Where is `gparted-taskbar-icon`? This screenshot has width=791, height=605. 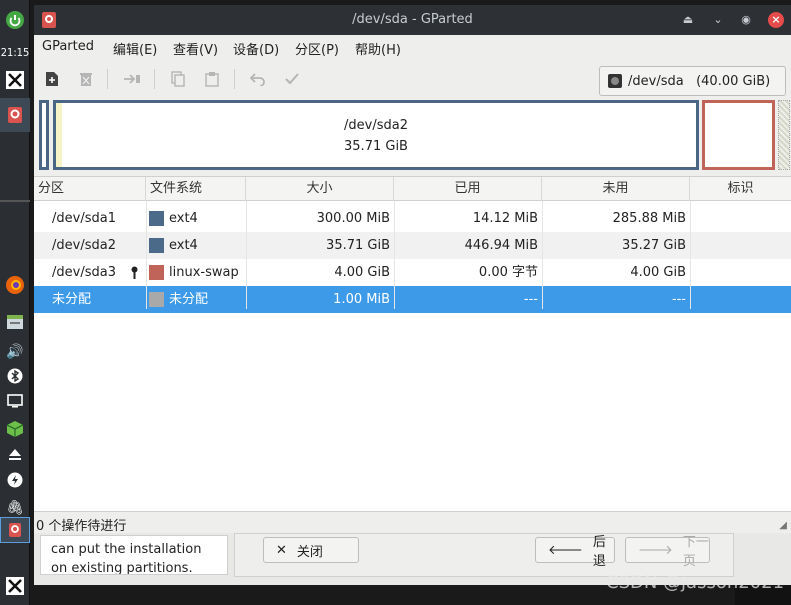 gparted-taskbar-icon is located at coordinates (15, 115).